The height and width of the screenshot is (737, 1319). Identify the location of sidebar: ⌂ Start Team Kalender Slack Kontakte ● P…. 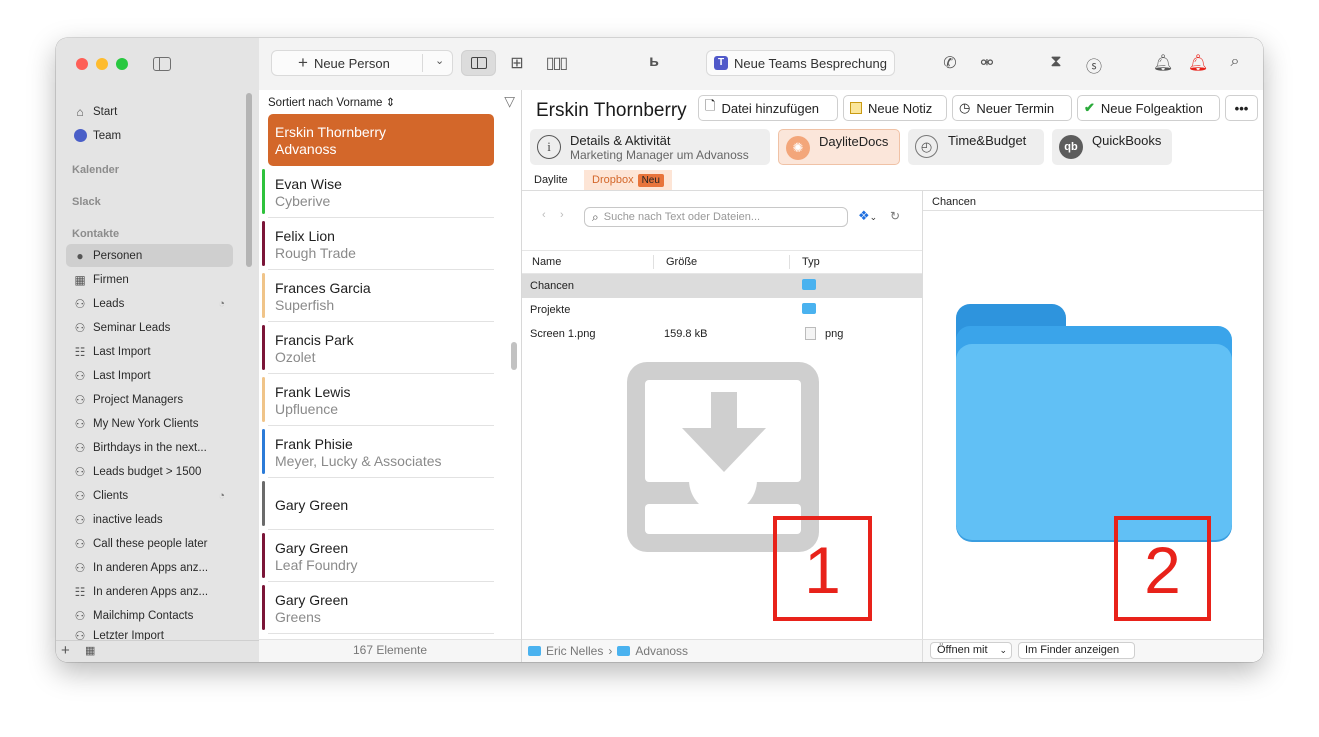
(158, 350).